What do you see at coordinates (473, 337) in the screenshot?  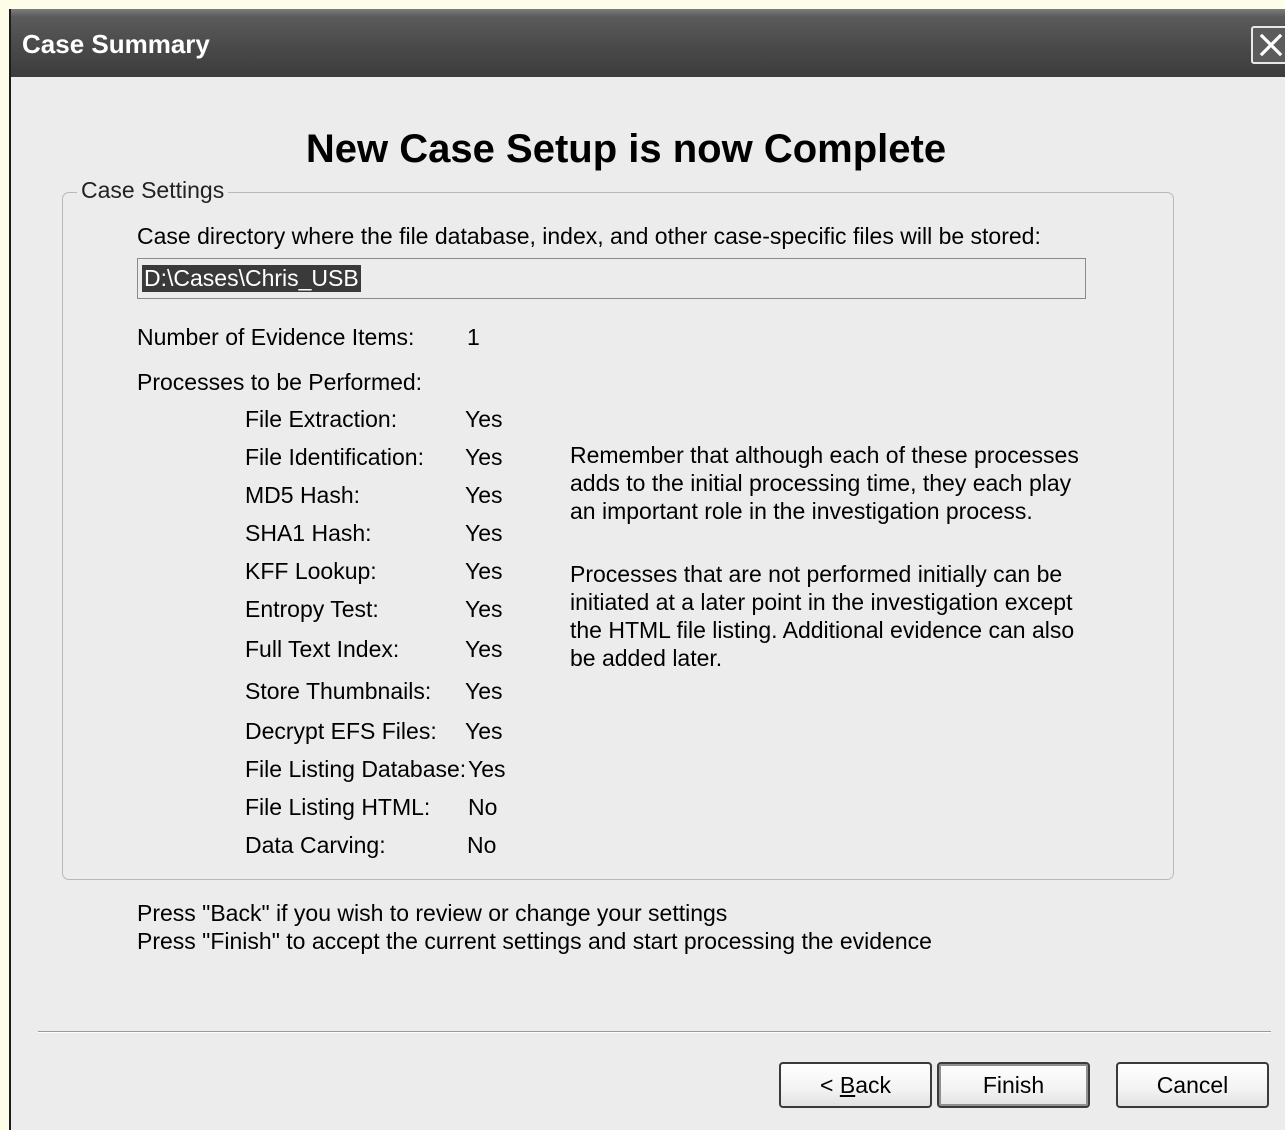 I see `evidence-items-value: 1` at bounding box center [473, 337].